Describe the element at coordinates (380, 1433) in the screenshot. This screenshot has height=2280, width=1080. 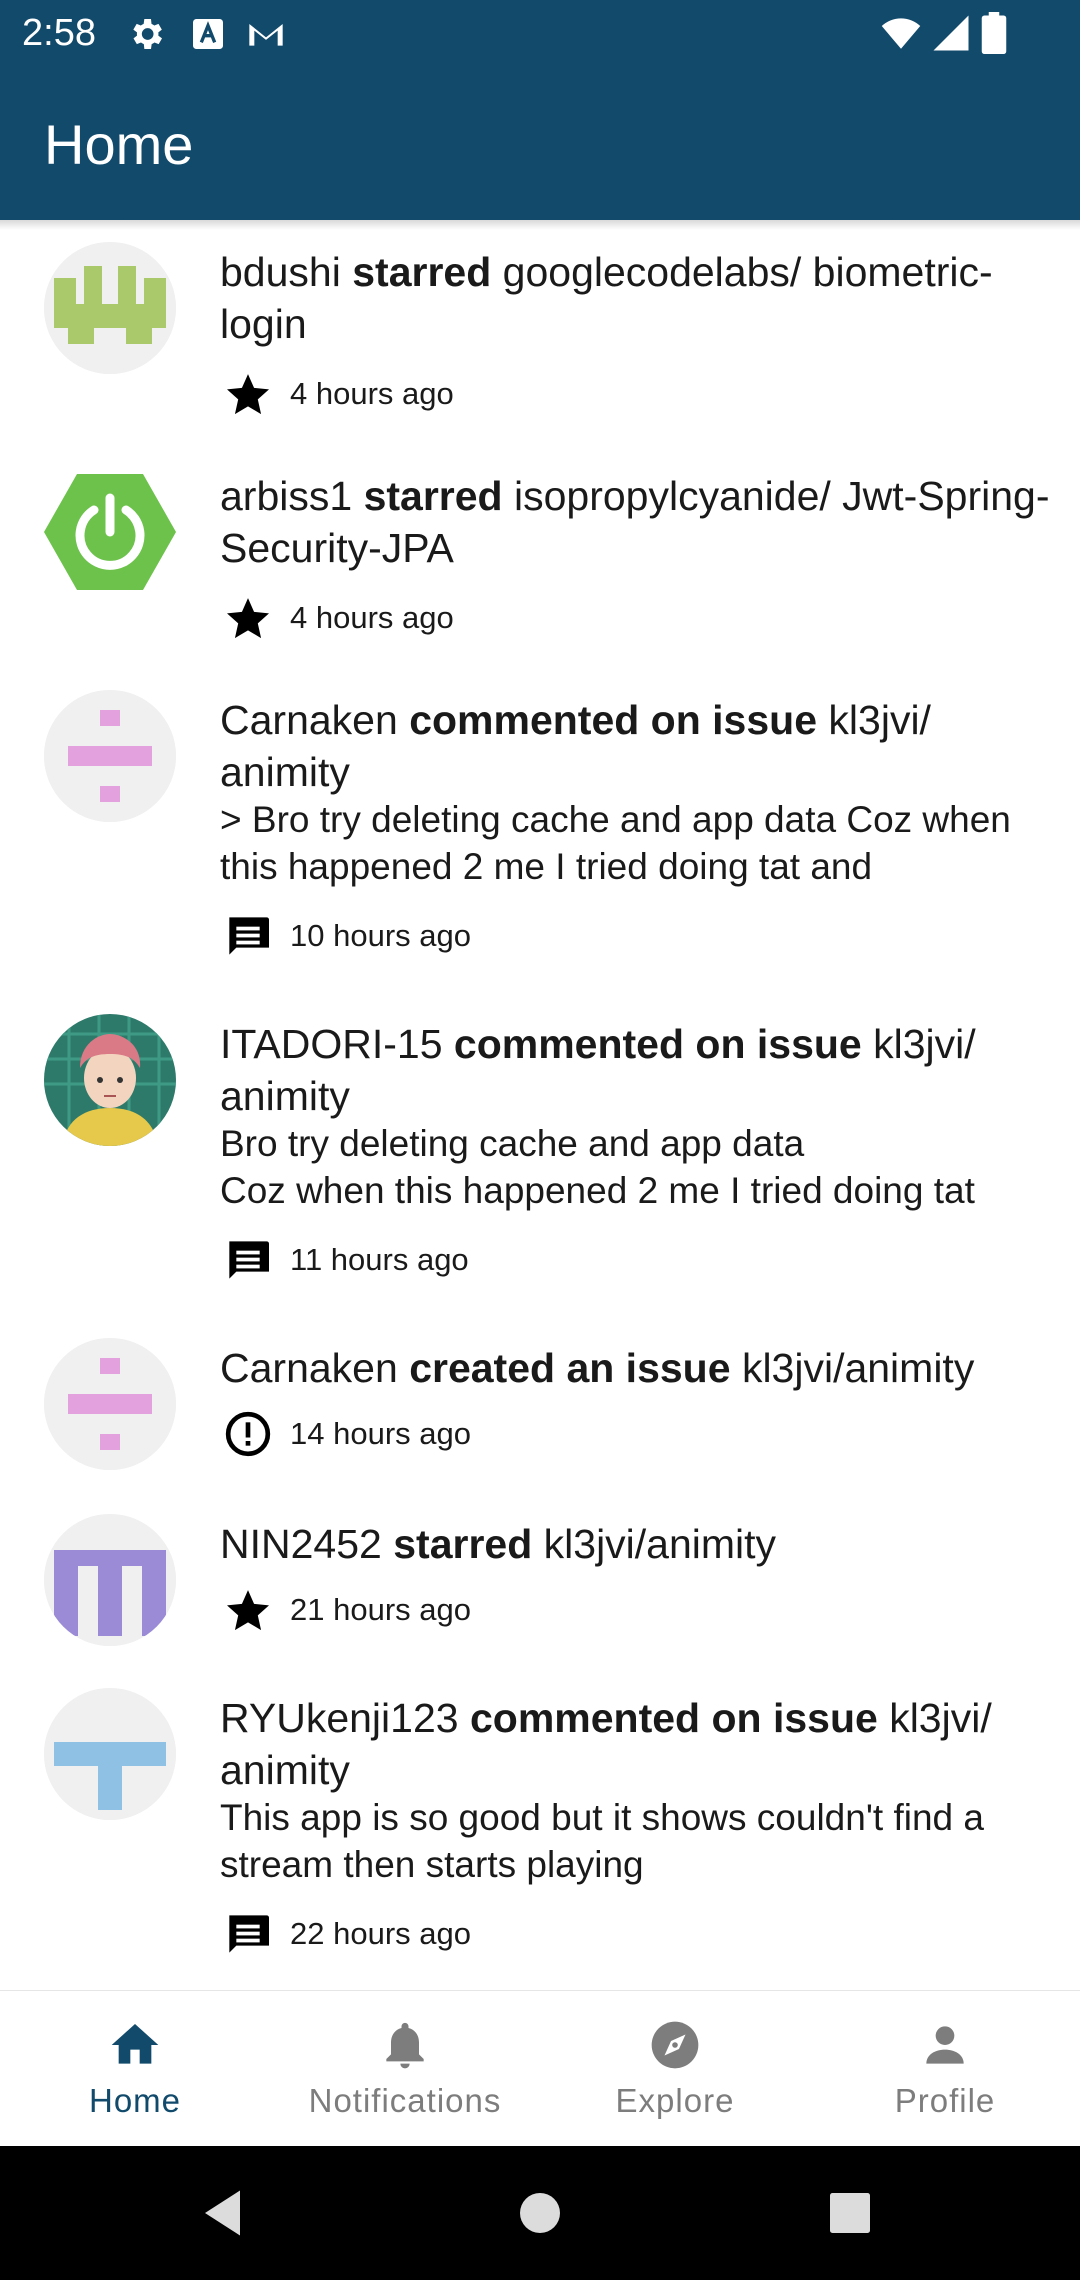
I see `timestamp: 14 hours ago` at that location.